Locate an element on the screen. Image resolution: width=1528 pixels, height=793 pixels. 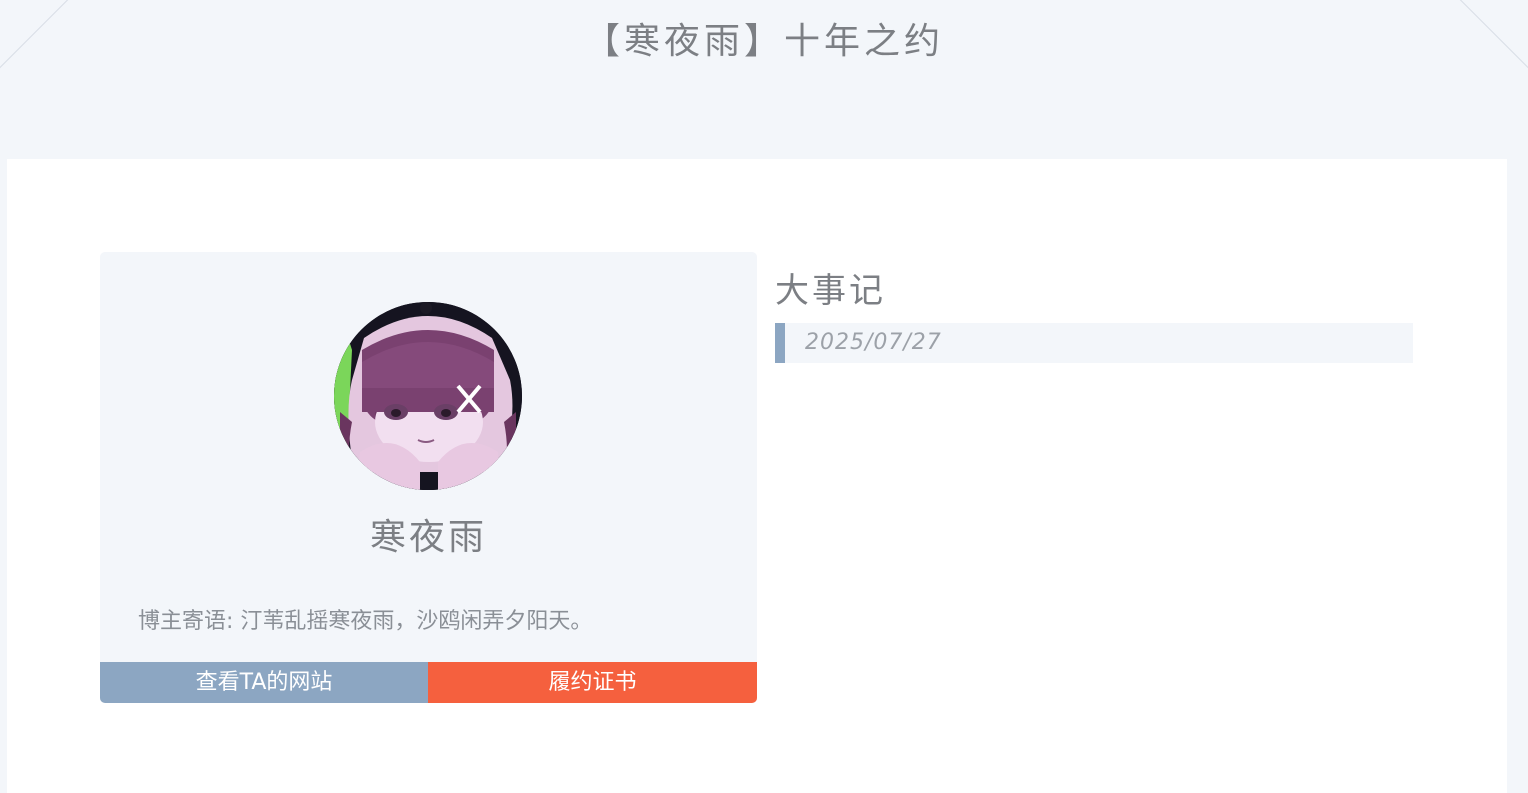
profile-name: 寒夜雨 is located at coordinates (428, 537).